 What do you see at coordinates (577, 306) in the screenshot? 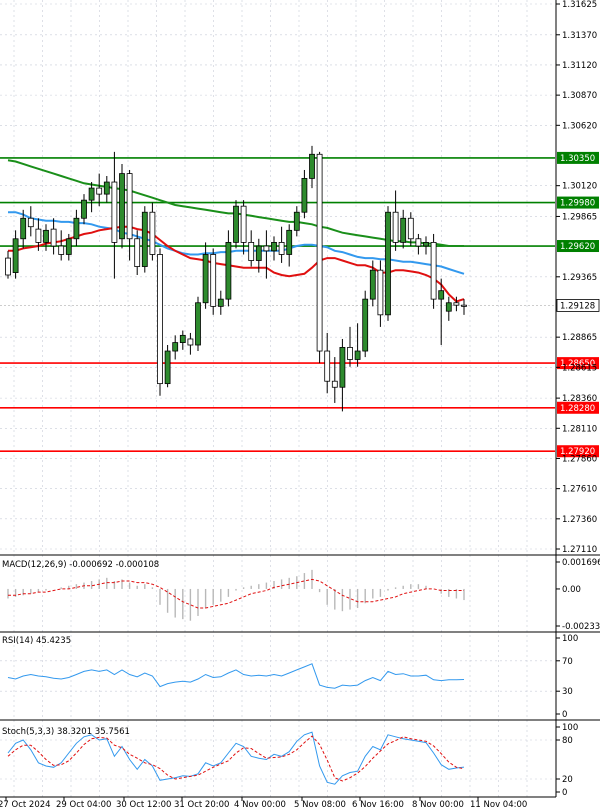
I see `current-price-label: 1.29128` at bounding box center [577, 306].